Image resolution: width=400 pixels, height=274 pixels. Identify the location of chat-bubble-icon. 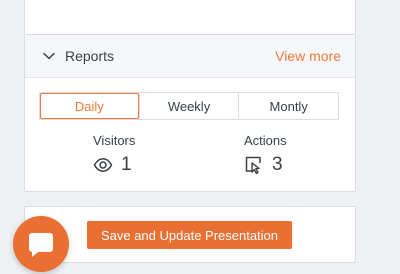
(41, 245).